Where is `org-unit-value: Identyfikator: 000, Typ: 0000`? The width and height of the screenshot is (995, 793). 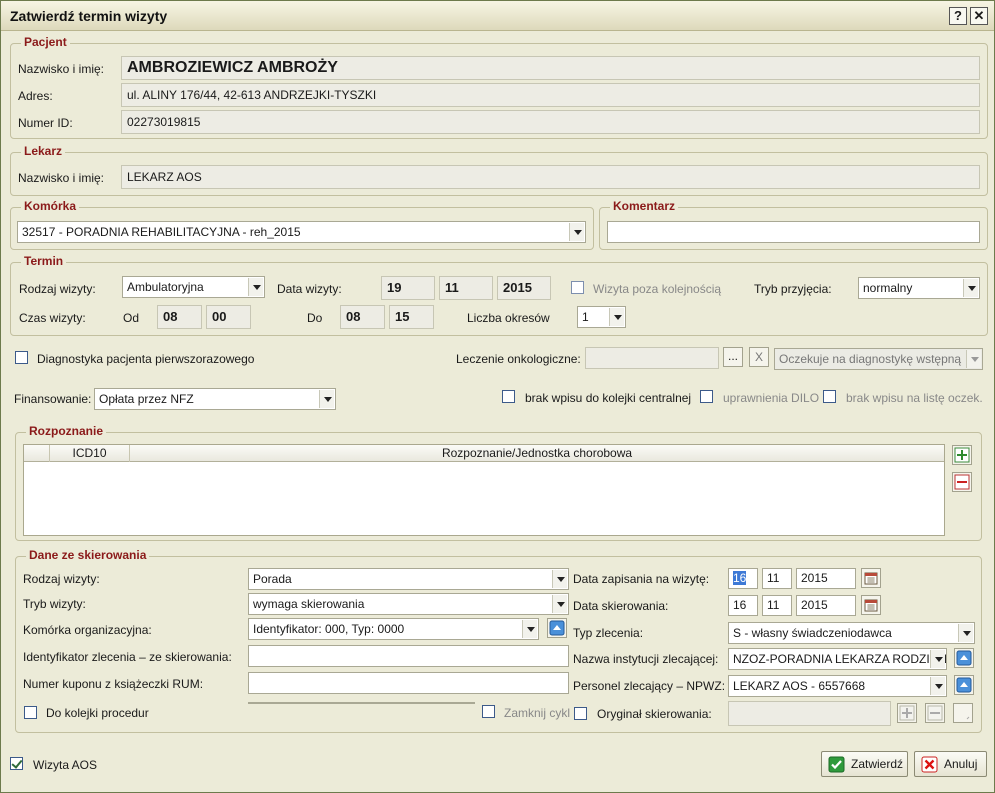
org-unit-value: Identyfikator: 000, Typ: 0000 is located at coordinates (329, 629).